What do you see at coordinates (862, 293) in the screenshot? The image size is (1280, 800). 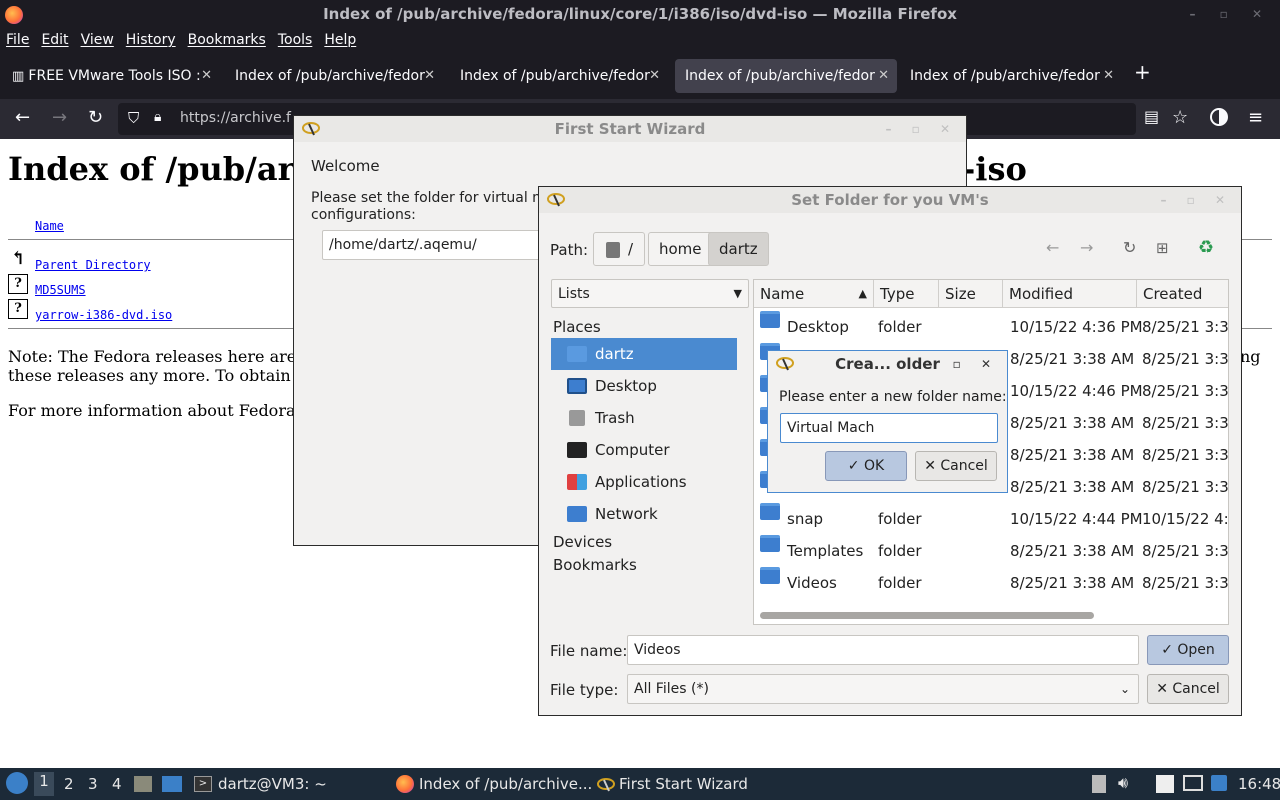 I see `sort-up-icon: ▲` at bounding box center [862, 293].